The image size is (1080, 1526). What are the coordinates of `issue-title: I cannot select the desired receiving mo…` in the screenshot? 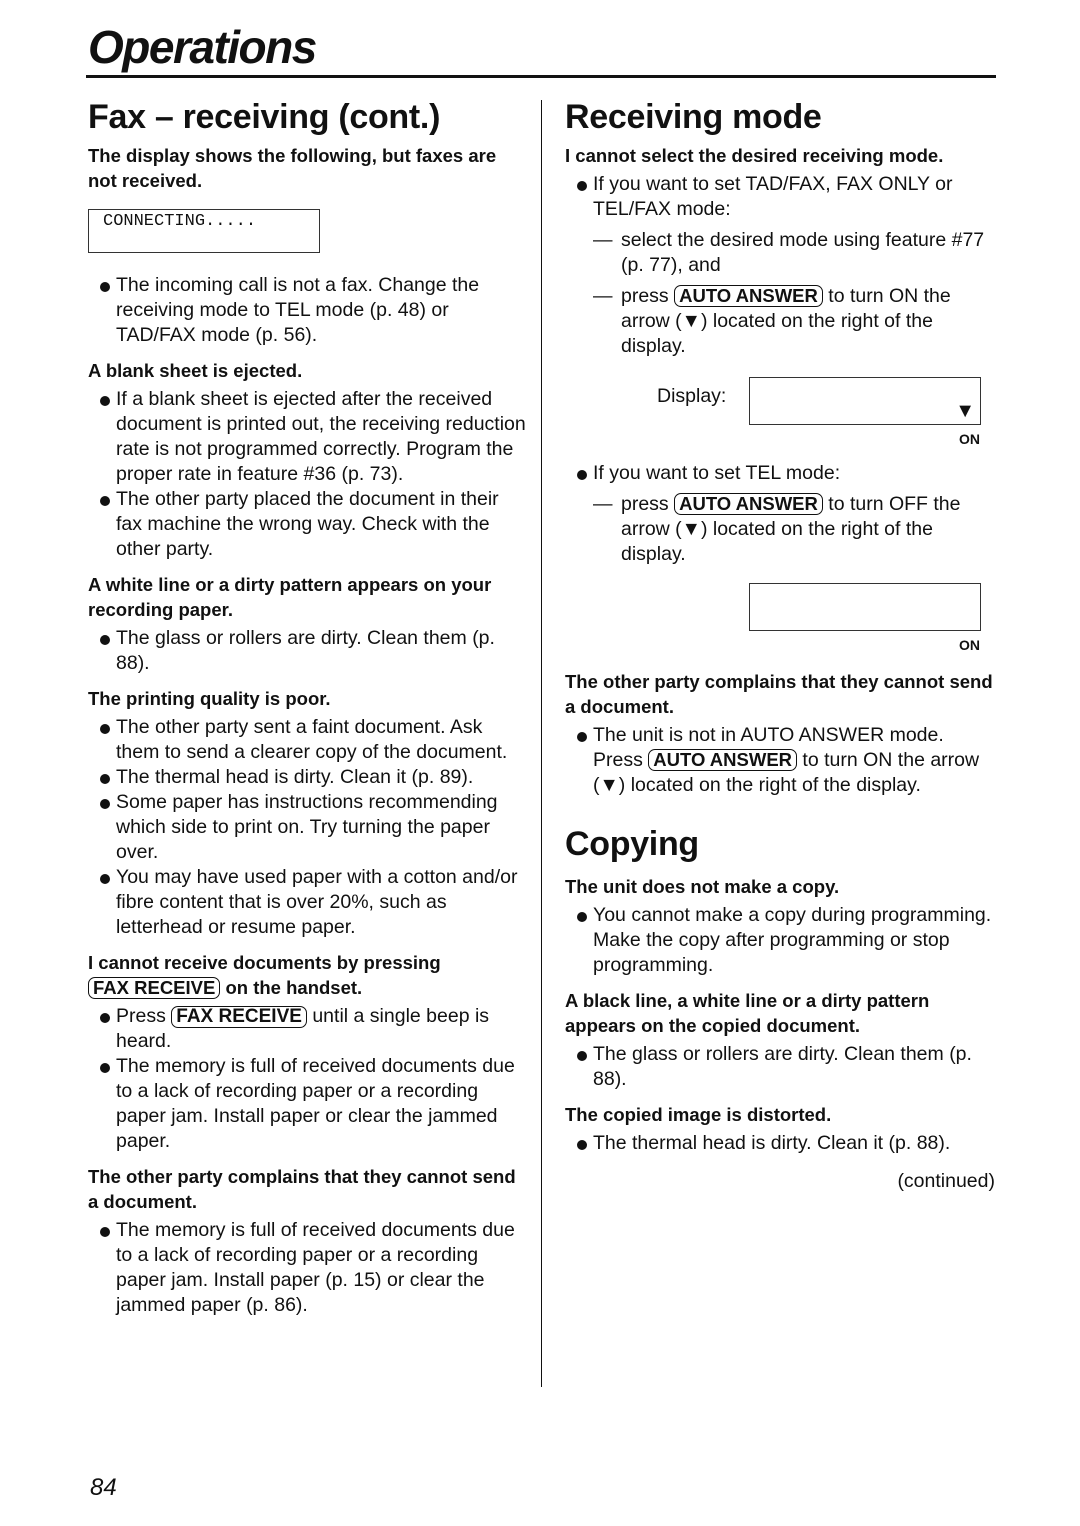 It's located at (754, 155).